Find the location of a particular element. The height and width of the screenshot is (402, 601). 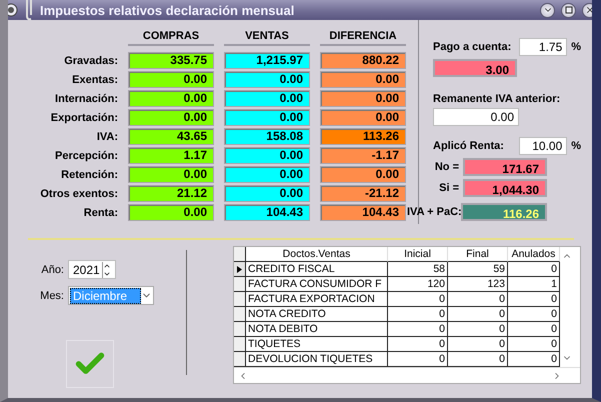

column-header: Inicial is located at coordinates (418, 254).